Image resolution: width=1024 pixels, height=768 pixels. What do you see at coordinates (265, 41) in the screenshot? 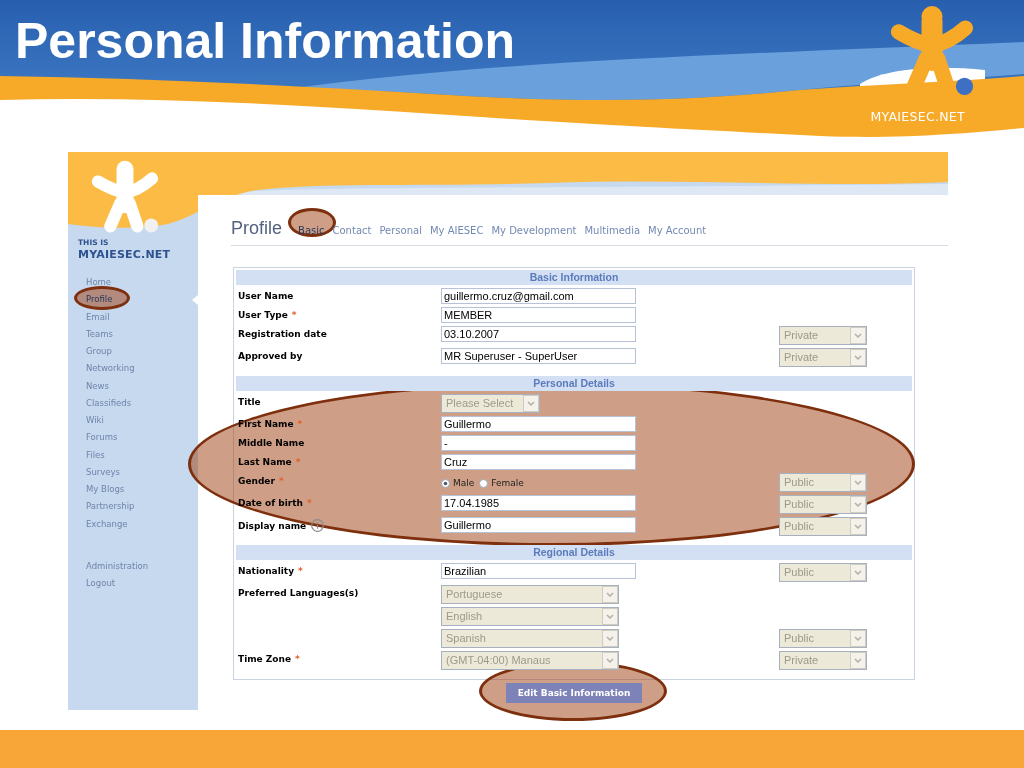
I see `slide-title: Personal Information` at bounding box center [265, 41].